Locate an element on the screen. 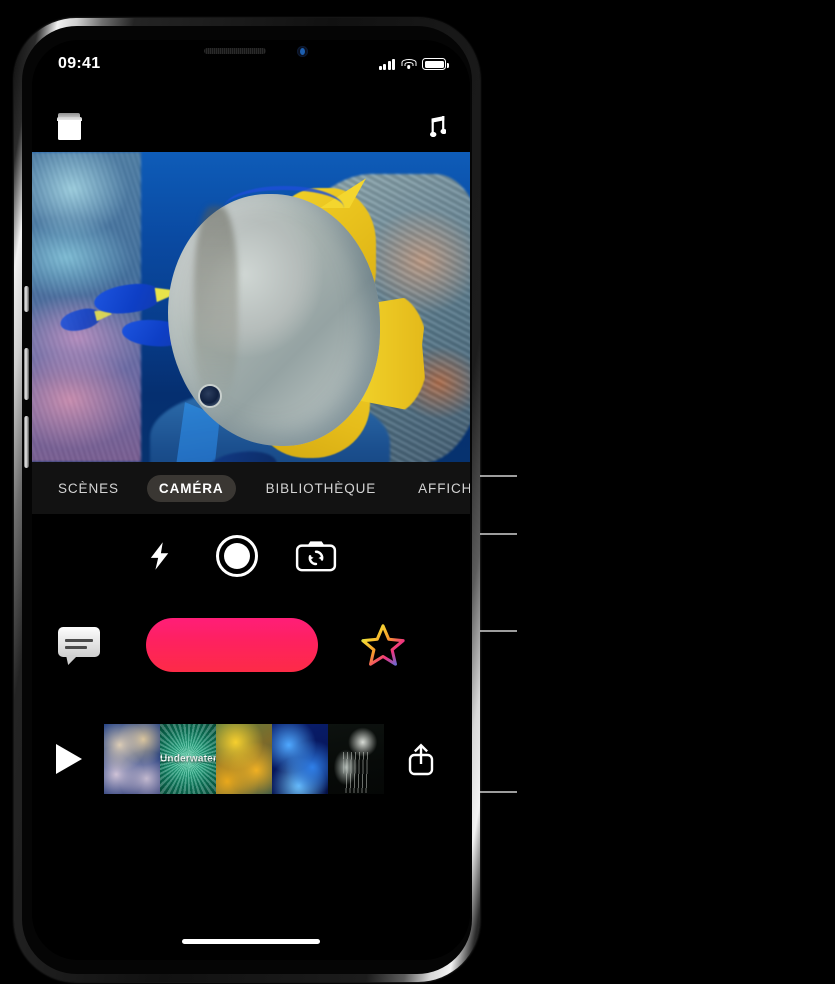 The width and height of the screenshot is (835, 984). batfish-band is located at coordinates (216, 306).